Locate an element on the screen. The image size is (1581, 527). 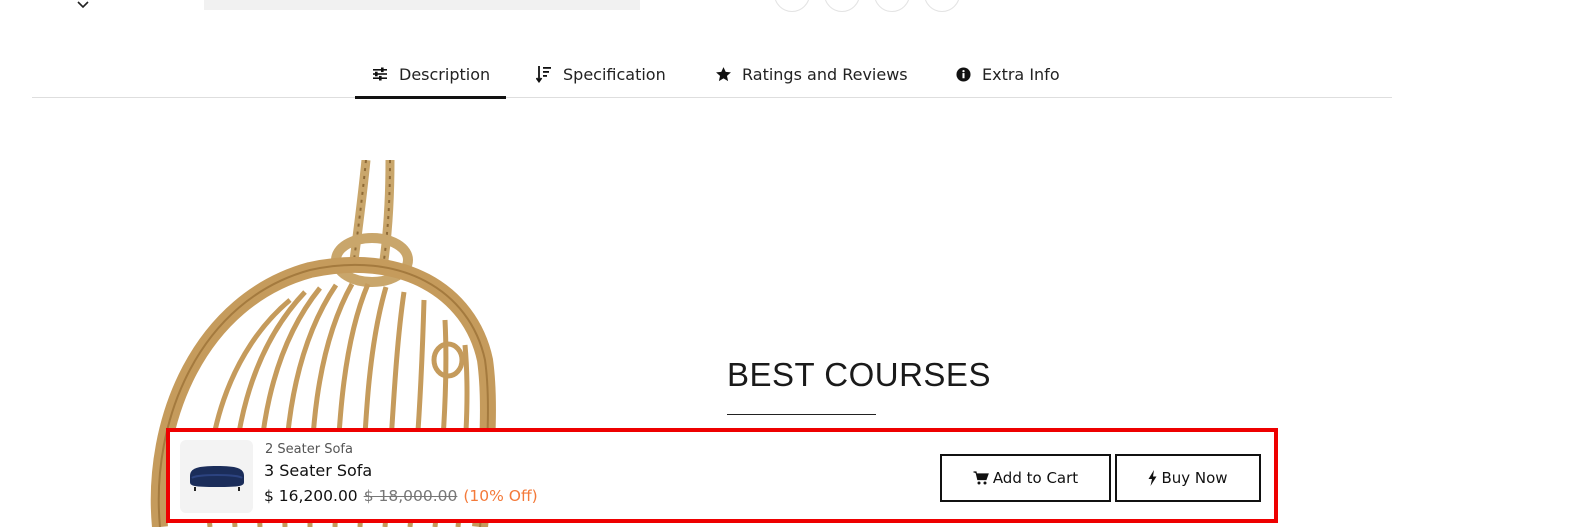
discount-label: (10% Off) is located at coordinates (500, 496).